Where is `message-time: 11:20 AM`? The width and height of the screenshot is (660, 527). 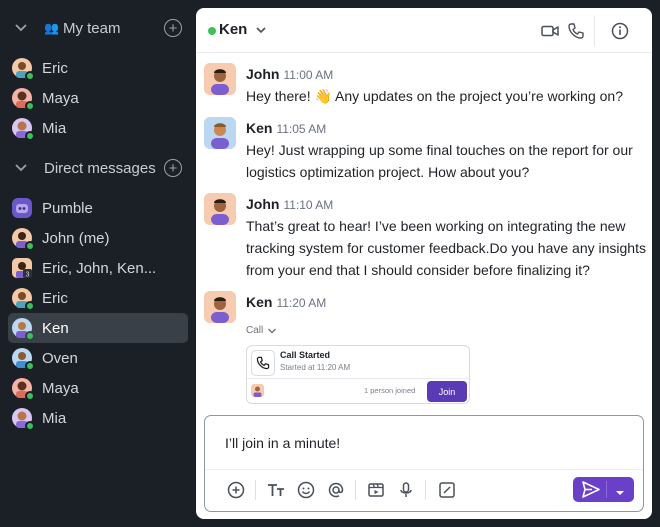 message-time: 11:20 AM is located at coordinates (301, 303).